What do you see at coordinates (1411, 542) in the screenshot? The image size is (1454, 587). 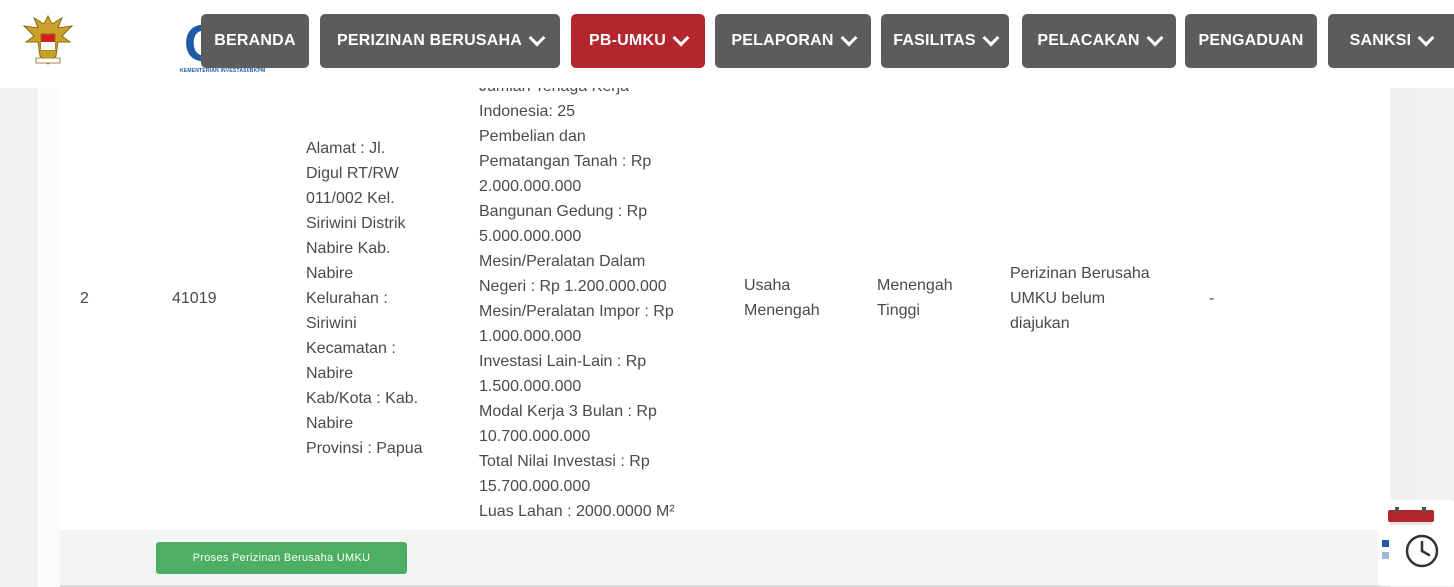 I see `calendar-clock-icon` at bounding box center [1411, 542].